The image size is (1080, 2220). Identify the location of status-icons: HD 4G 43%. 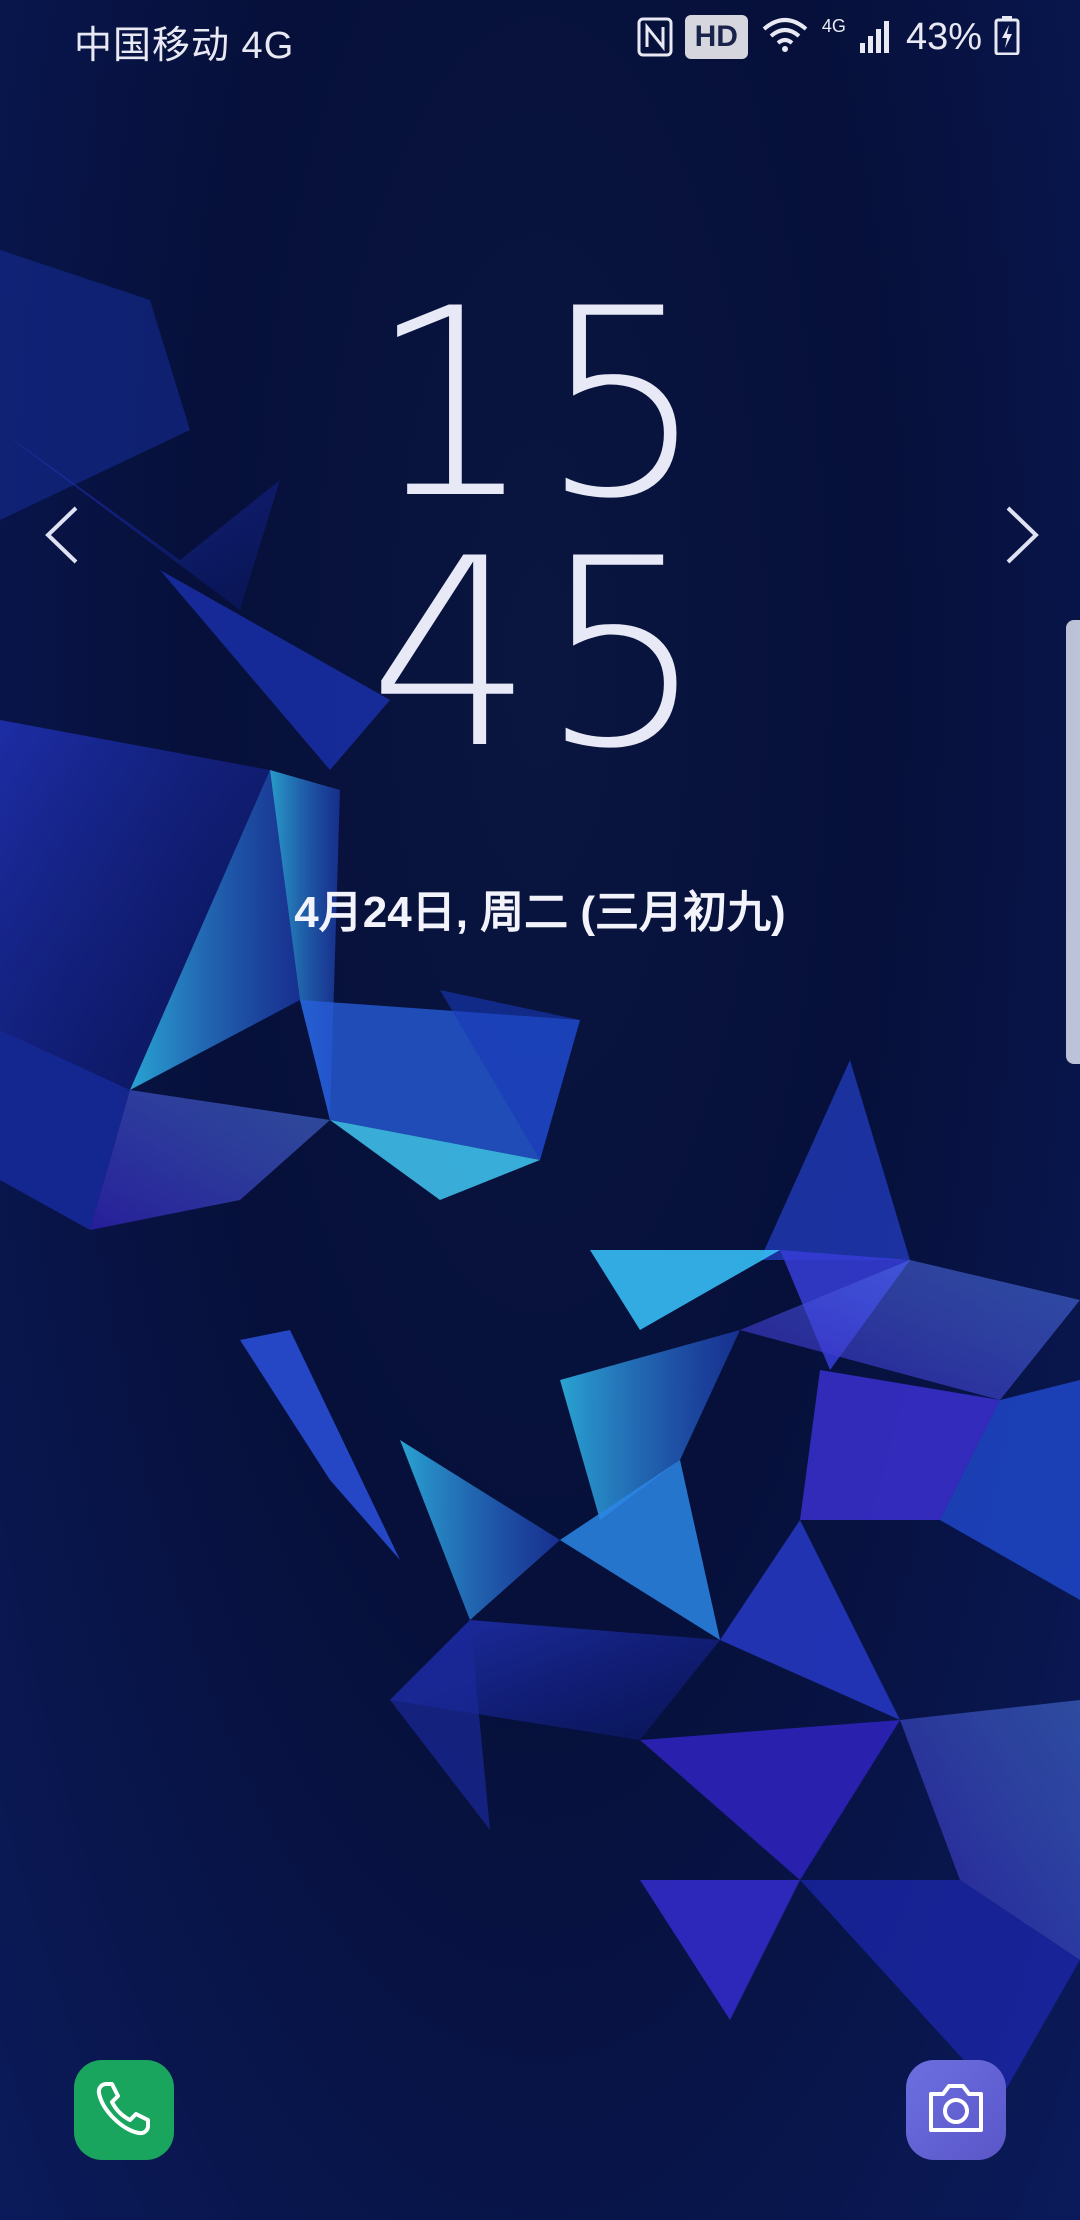
(828, 37).